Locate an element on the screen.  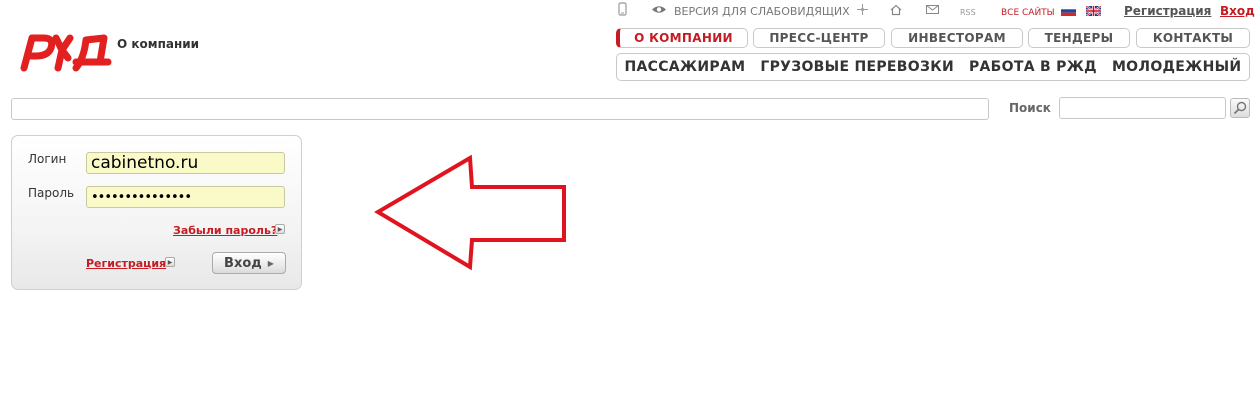
nav-tenders: ТЕНДЕРЫ is located at coordinates (1079, 38).